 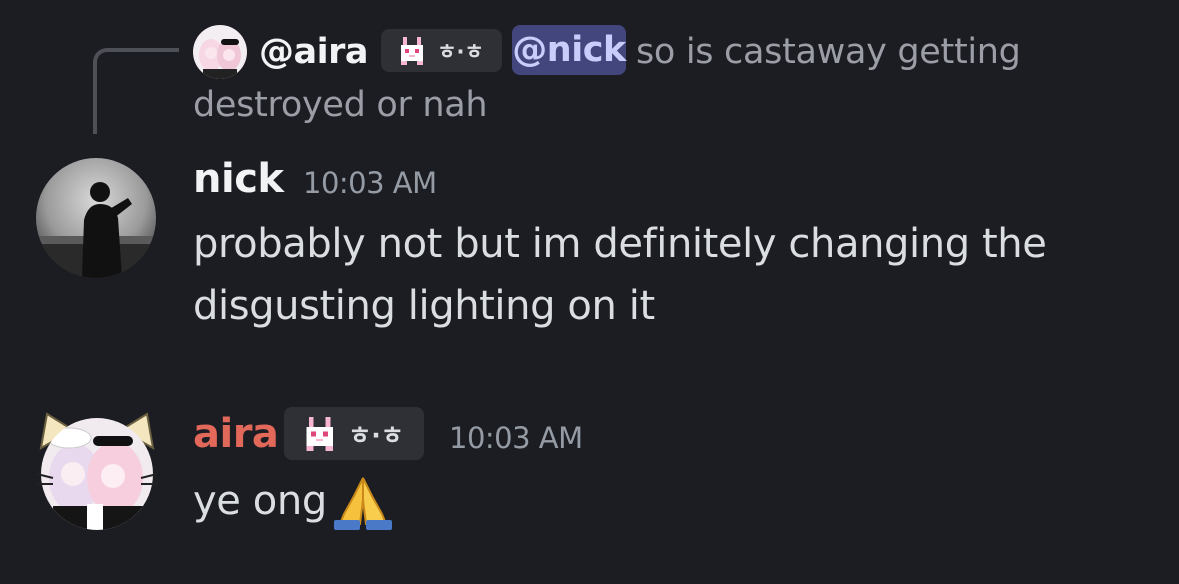 What do you see at coordinates (238, 179) in the screenshot?
I see `message-author-nick: nick` at bounding box center [238, 179].